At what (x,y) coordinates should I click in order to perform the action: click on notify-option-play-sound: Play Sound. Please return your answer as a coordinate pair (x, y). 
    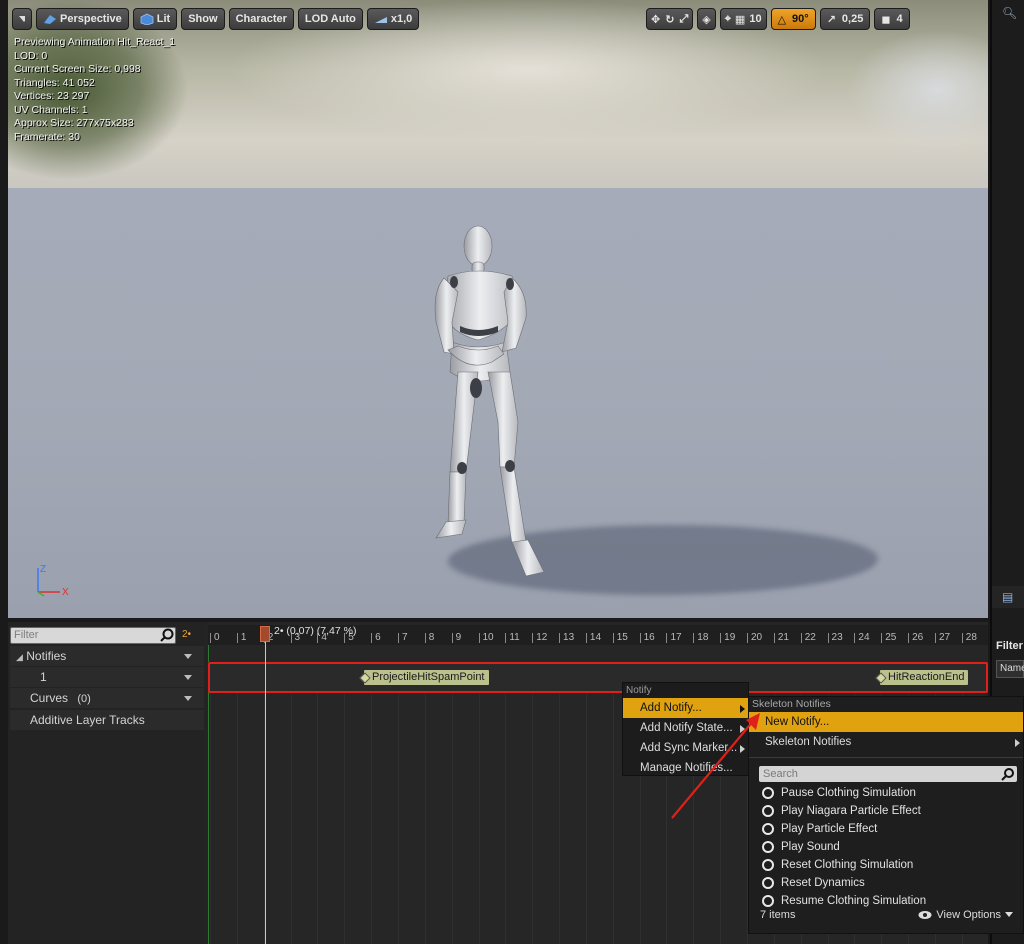
    Looking at the image, I should click on (886, 847).